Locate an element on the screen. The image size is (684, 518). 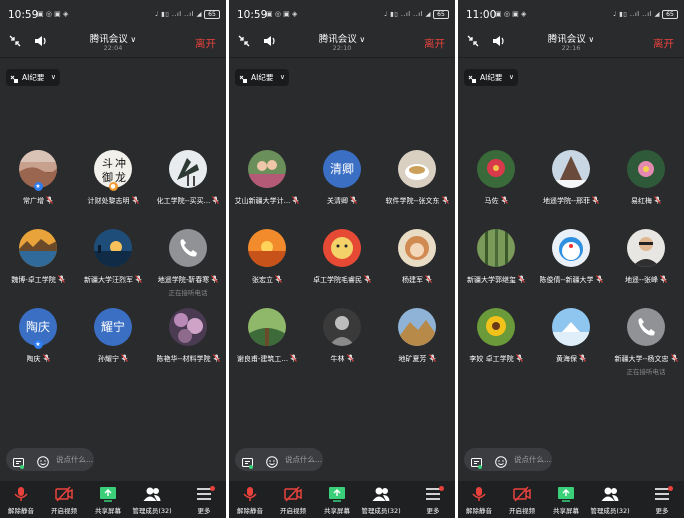
participant-tile: 地遥学院--邢菲 is located at coordinates (571, 189).